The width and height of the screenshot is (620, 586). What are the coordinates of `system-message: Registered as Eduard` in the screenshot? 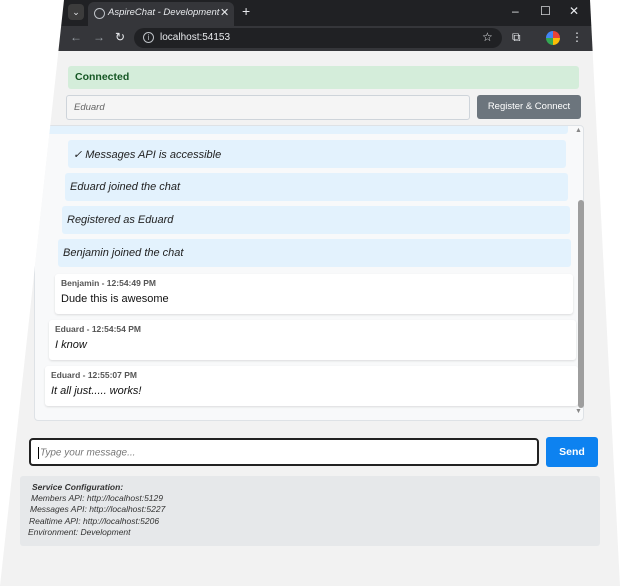 It's located at (316, 220).